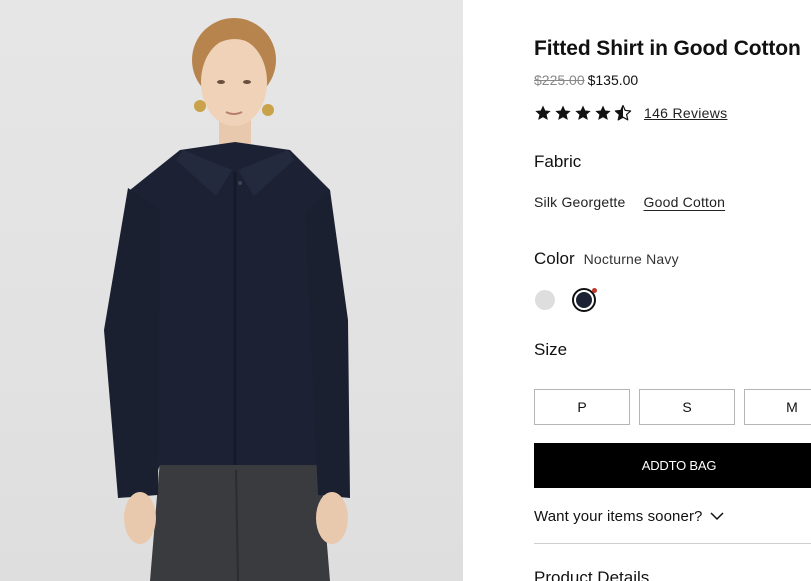 The image size is (811, 581). I want to click on fabric-label: Fabric, so click(558, 161).